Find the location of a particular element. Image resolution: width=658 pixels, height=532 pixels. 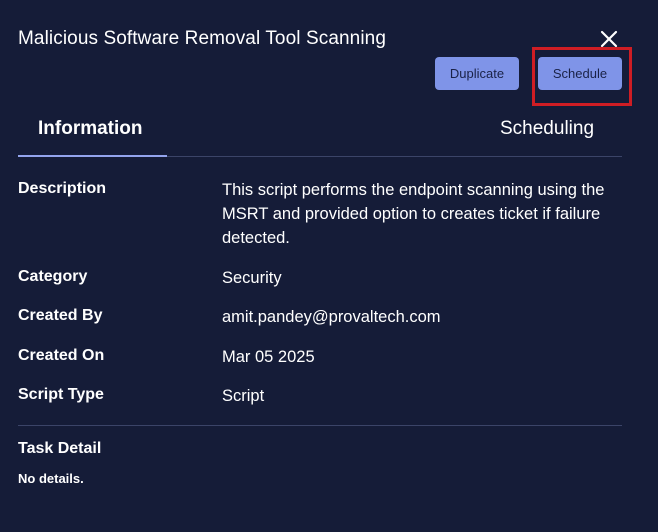

close-icon is located at coordinates (609, 39).